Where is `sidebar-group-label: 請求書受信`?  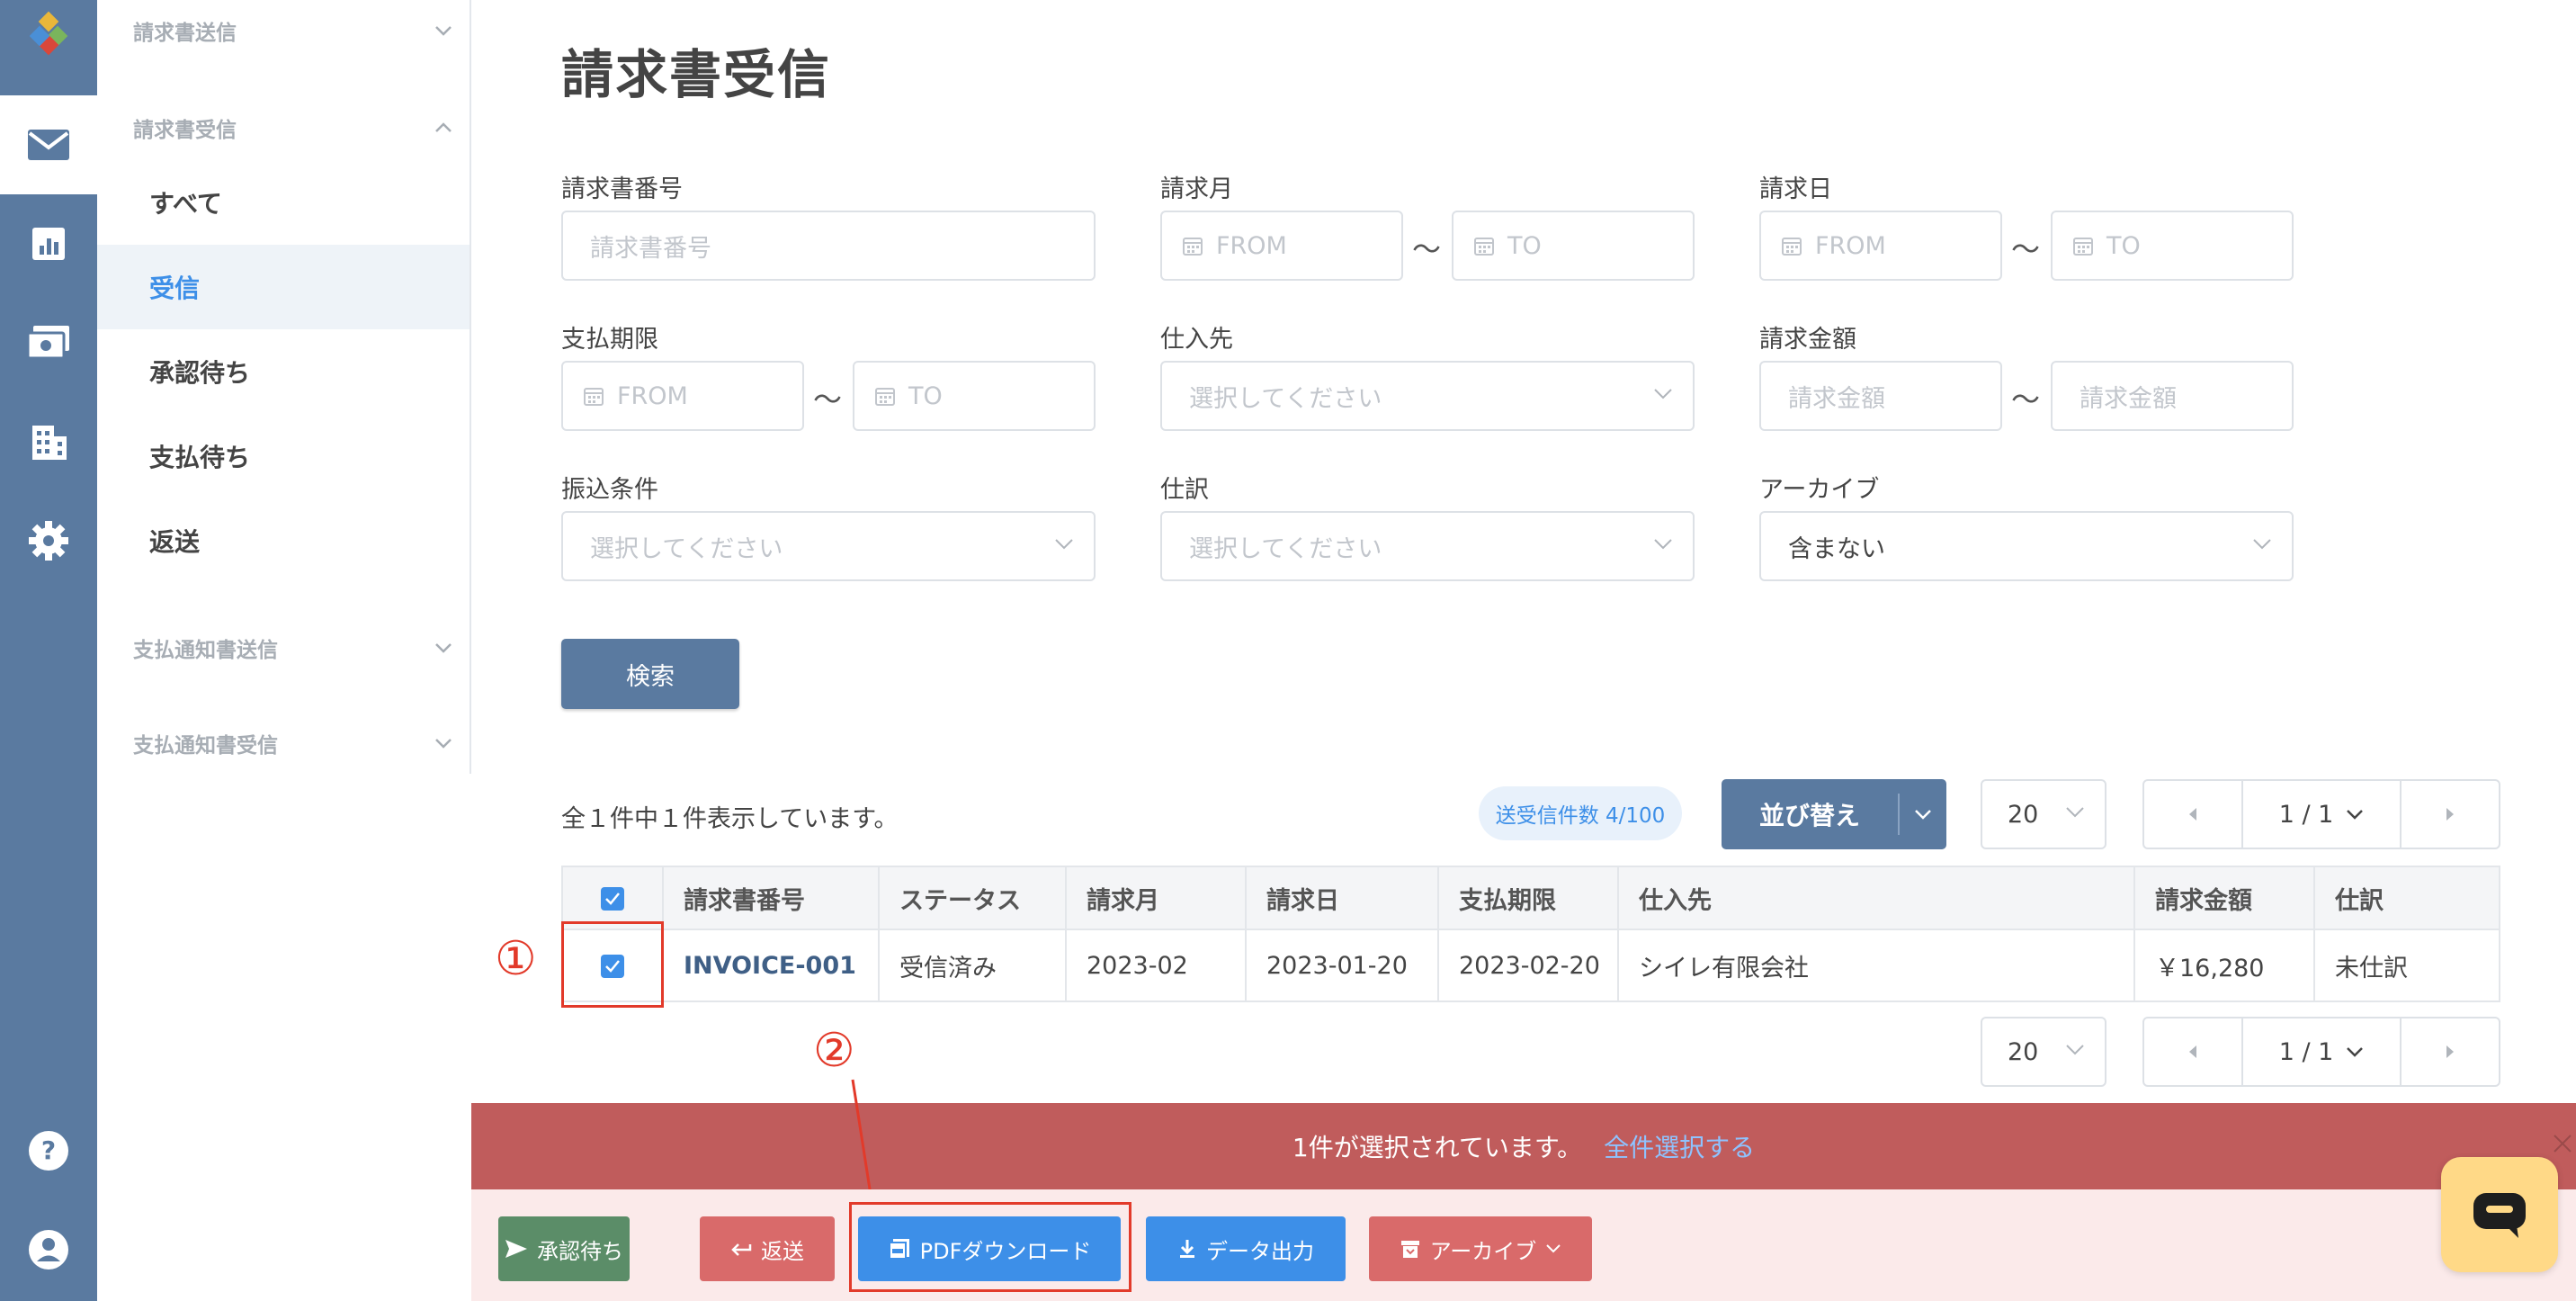
sidebar-group-label: 請求書受信 is located at coordinates (185, 130).